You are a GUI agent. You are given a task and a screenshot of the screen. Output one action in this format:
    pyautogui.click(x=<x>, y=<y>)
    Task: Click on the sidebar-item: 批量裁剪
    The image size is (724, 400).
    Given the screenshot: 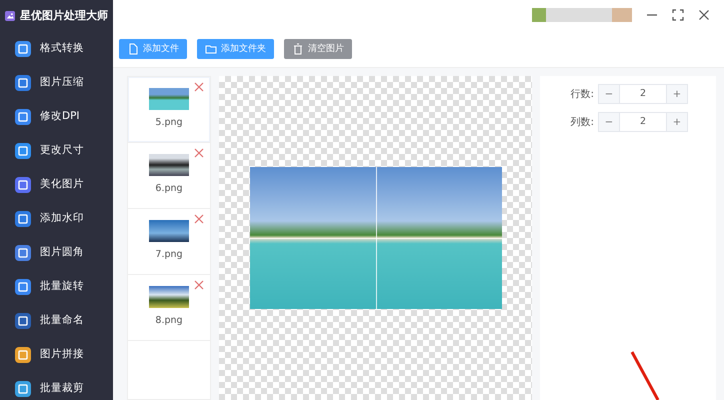 What is the action you would take?
    pyautogui.click(x=56, y=386)
    